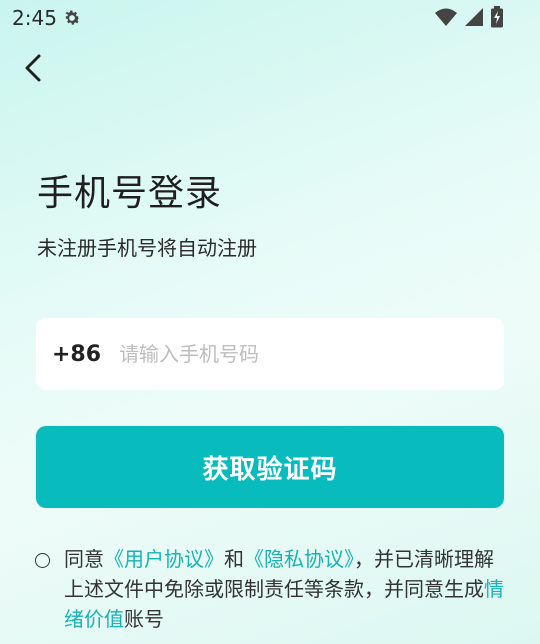  I want to click on signal-icon, so click(474, 17).